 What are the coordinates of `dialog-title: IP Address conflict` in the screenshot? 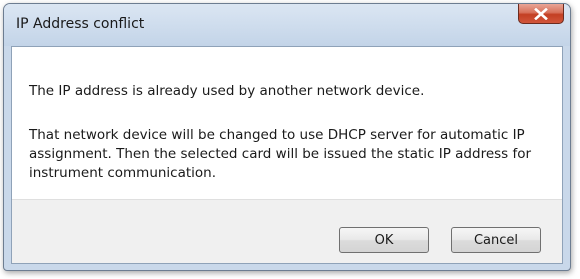 It's located at (80, 24).